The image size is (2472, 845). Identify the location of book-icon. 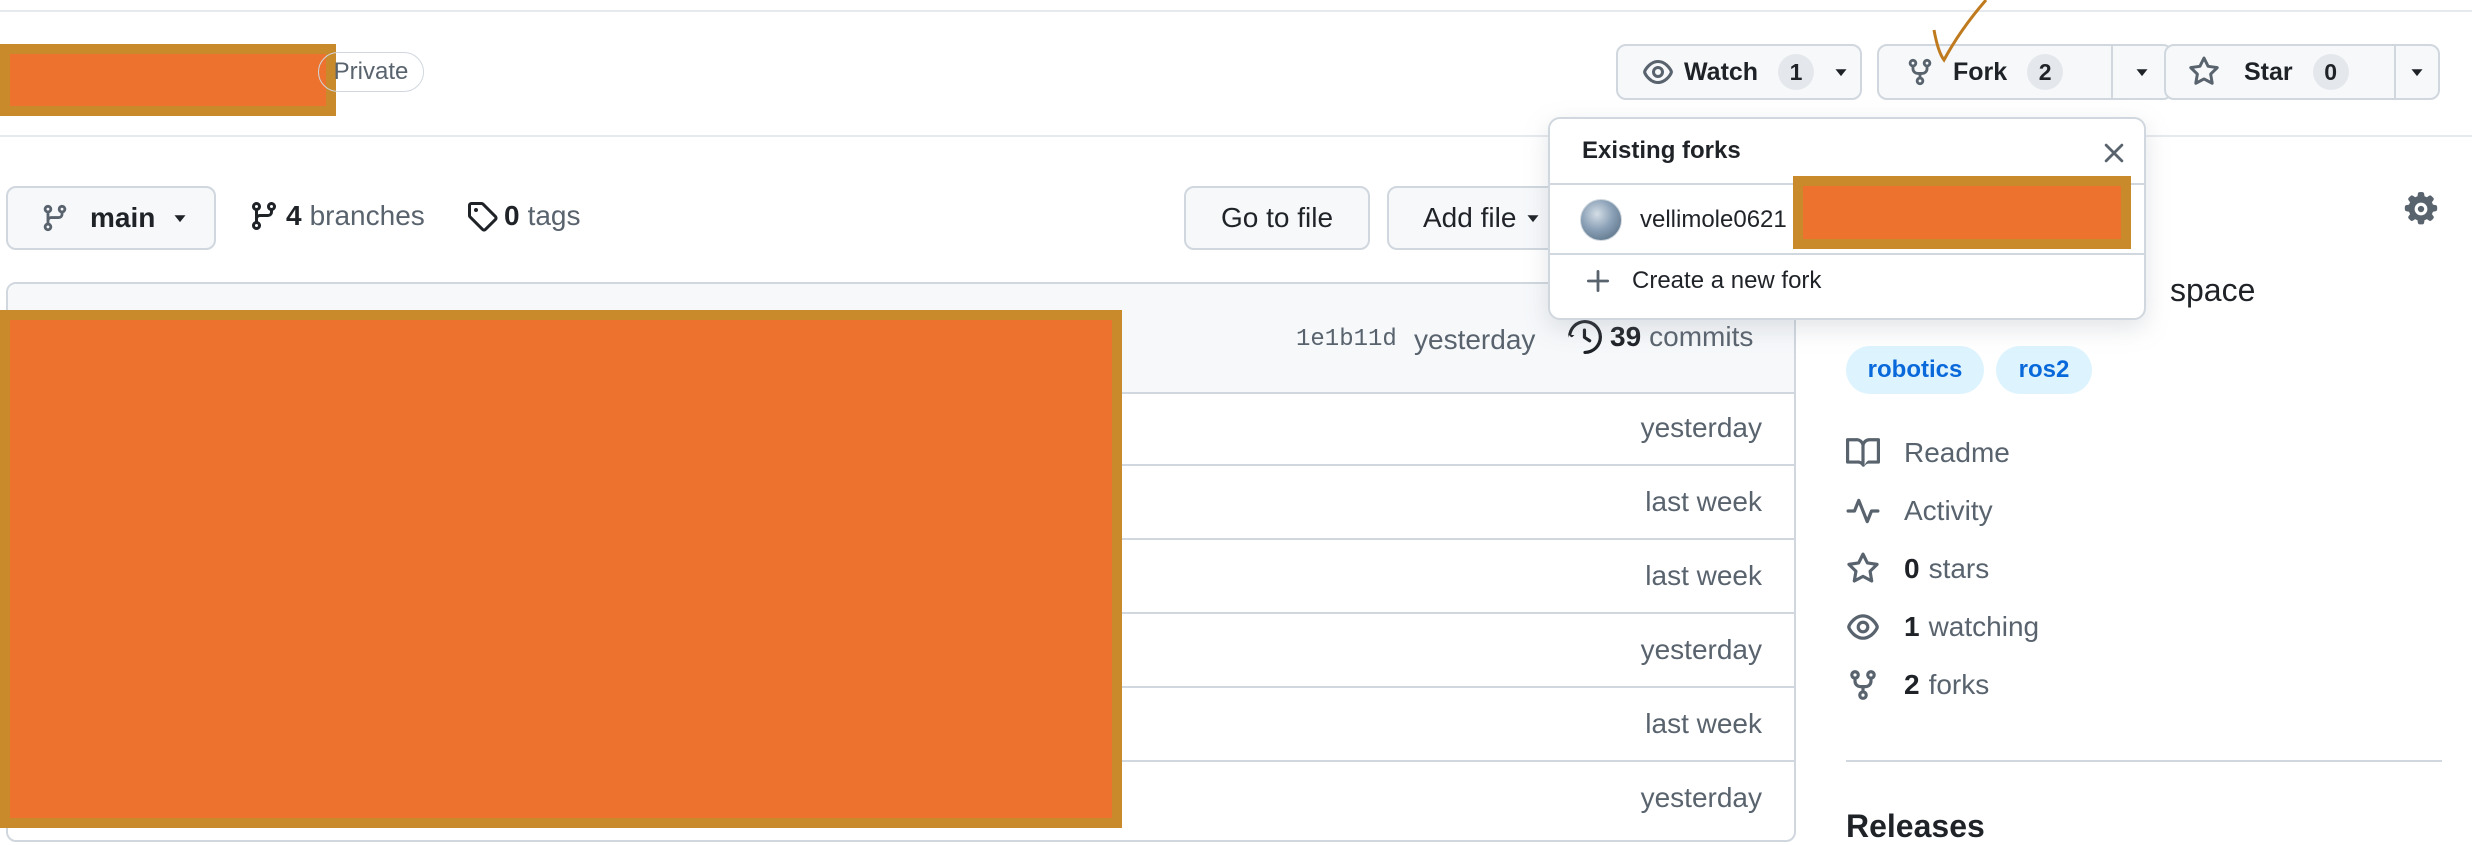
(1863, 452).